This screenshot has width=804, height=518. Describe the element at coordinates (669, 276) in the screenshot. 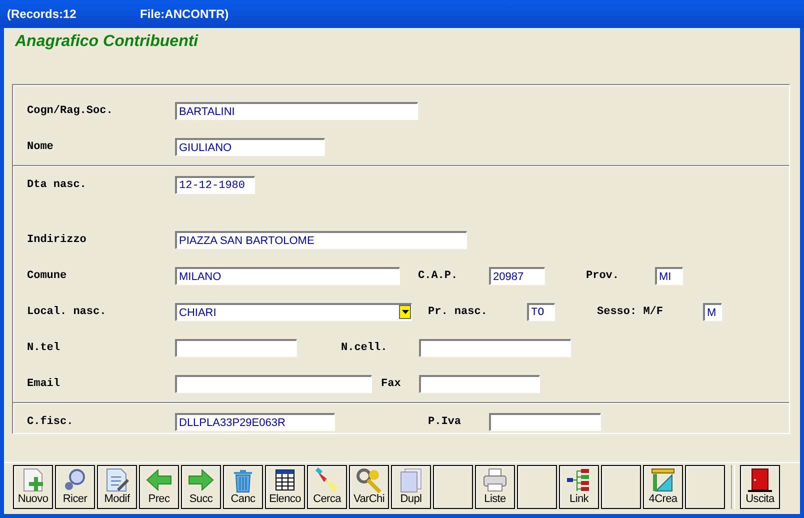

I see `input-field: MI` at that location.